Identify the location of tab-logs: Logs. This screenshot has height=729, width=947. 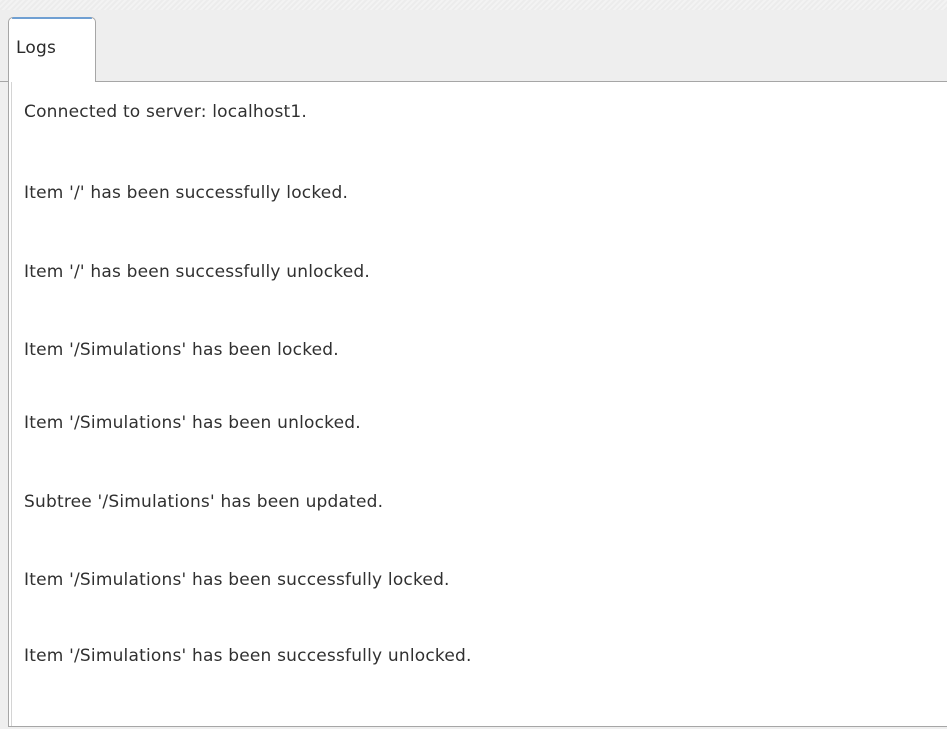
(52, 49).